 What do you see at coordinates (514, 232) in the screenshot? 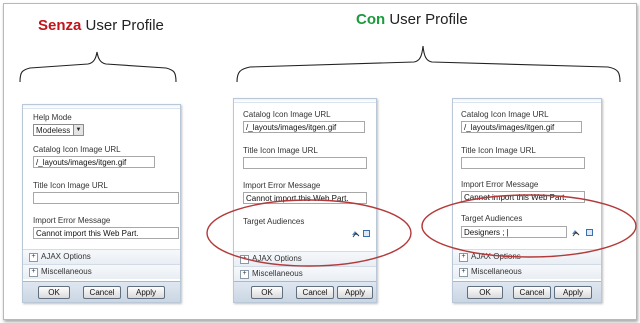
I see `target-audiences-input: Designers ; |` at bounding box center [514, 232].